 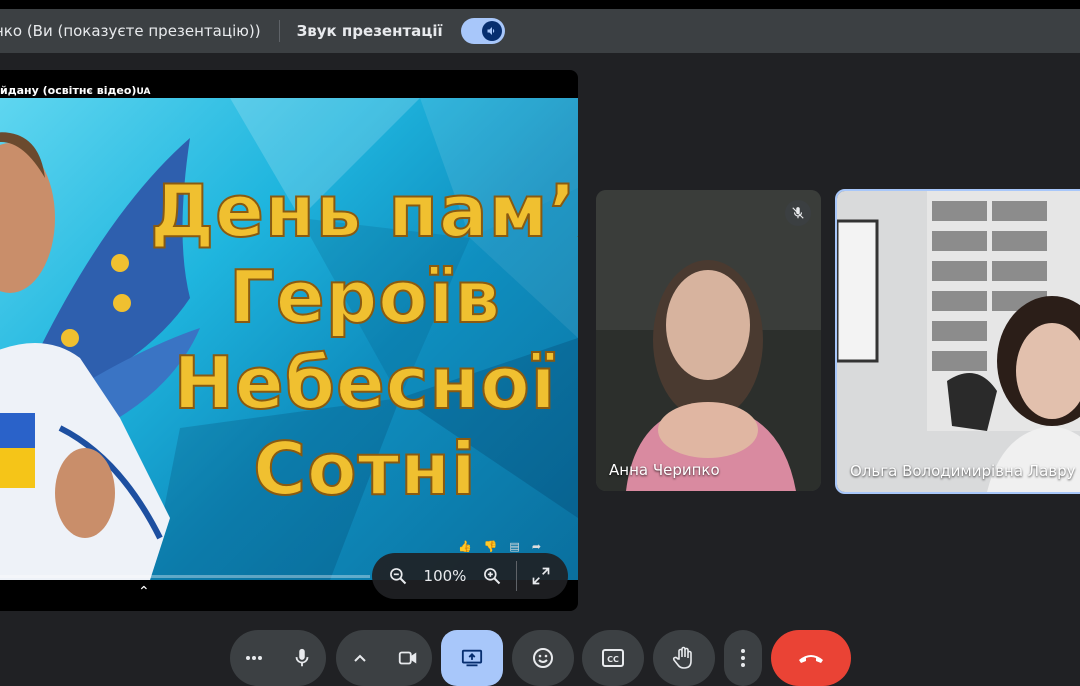 What do you see at coordinates (360, 658) in the screenshot?
I see `chevron-up-icon` at bounding box center [360, 658].